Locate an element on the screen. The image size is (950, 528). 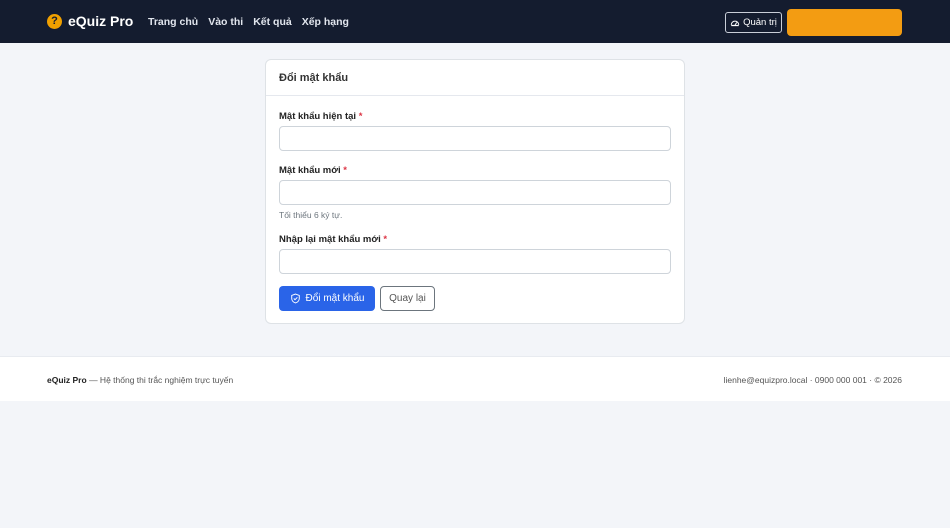
confirm-password-label-text: Nhập lại mật khẩu mới is located at coordinates (330, 239).